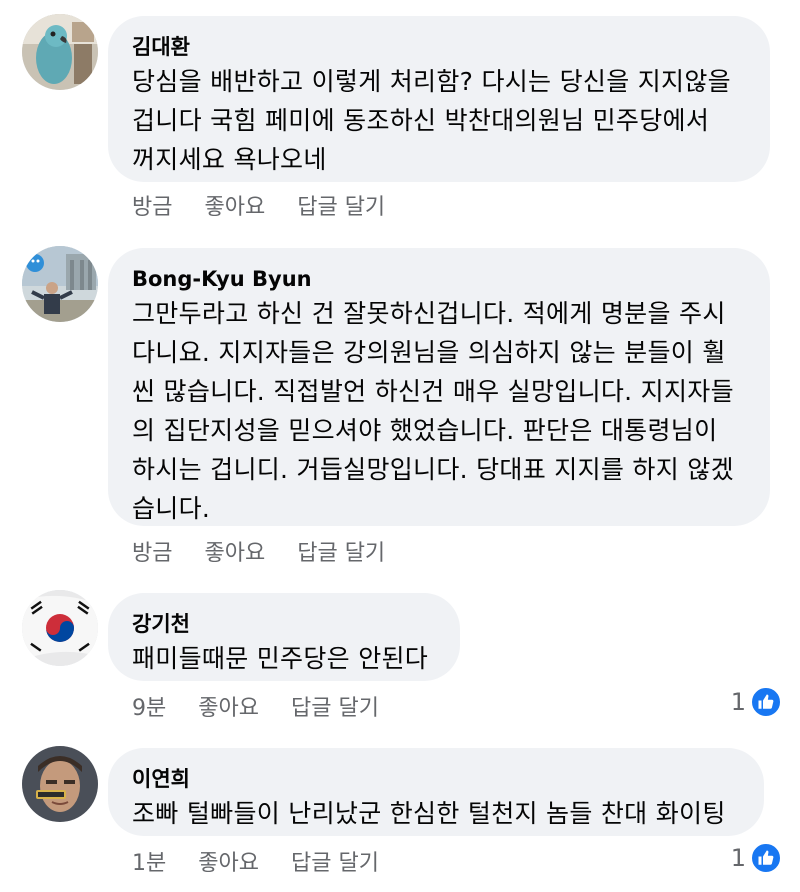  I want to click on comment-author: 이연희, so click(435, 779).